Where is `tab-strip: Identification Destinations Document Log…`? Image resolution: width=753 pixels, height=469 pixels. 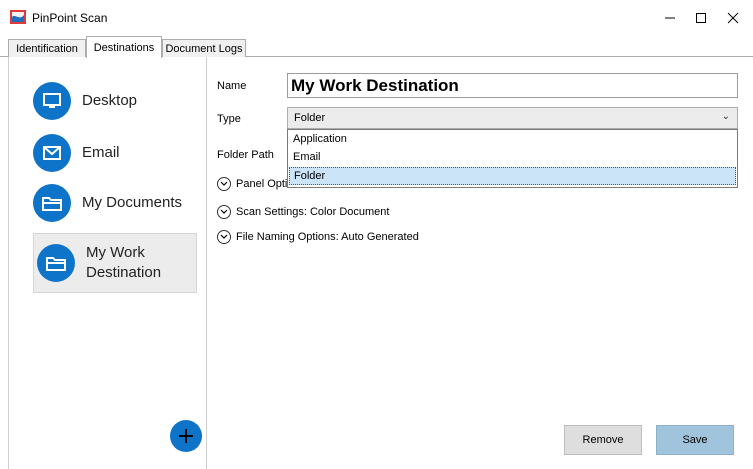
tab-strip: Identification Destinations Document Log… is located at coordinates (376, 47).